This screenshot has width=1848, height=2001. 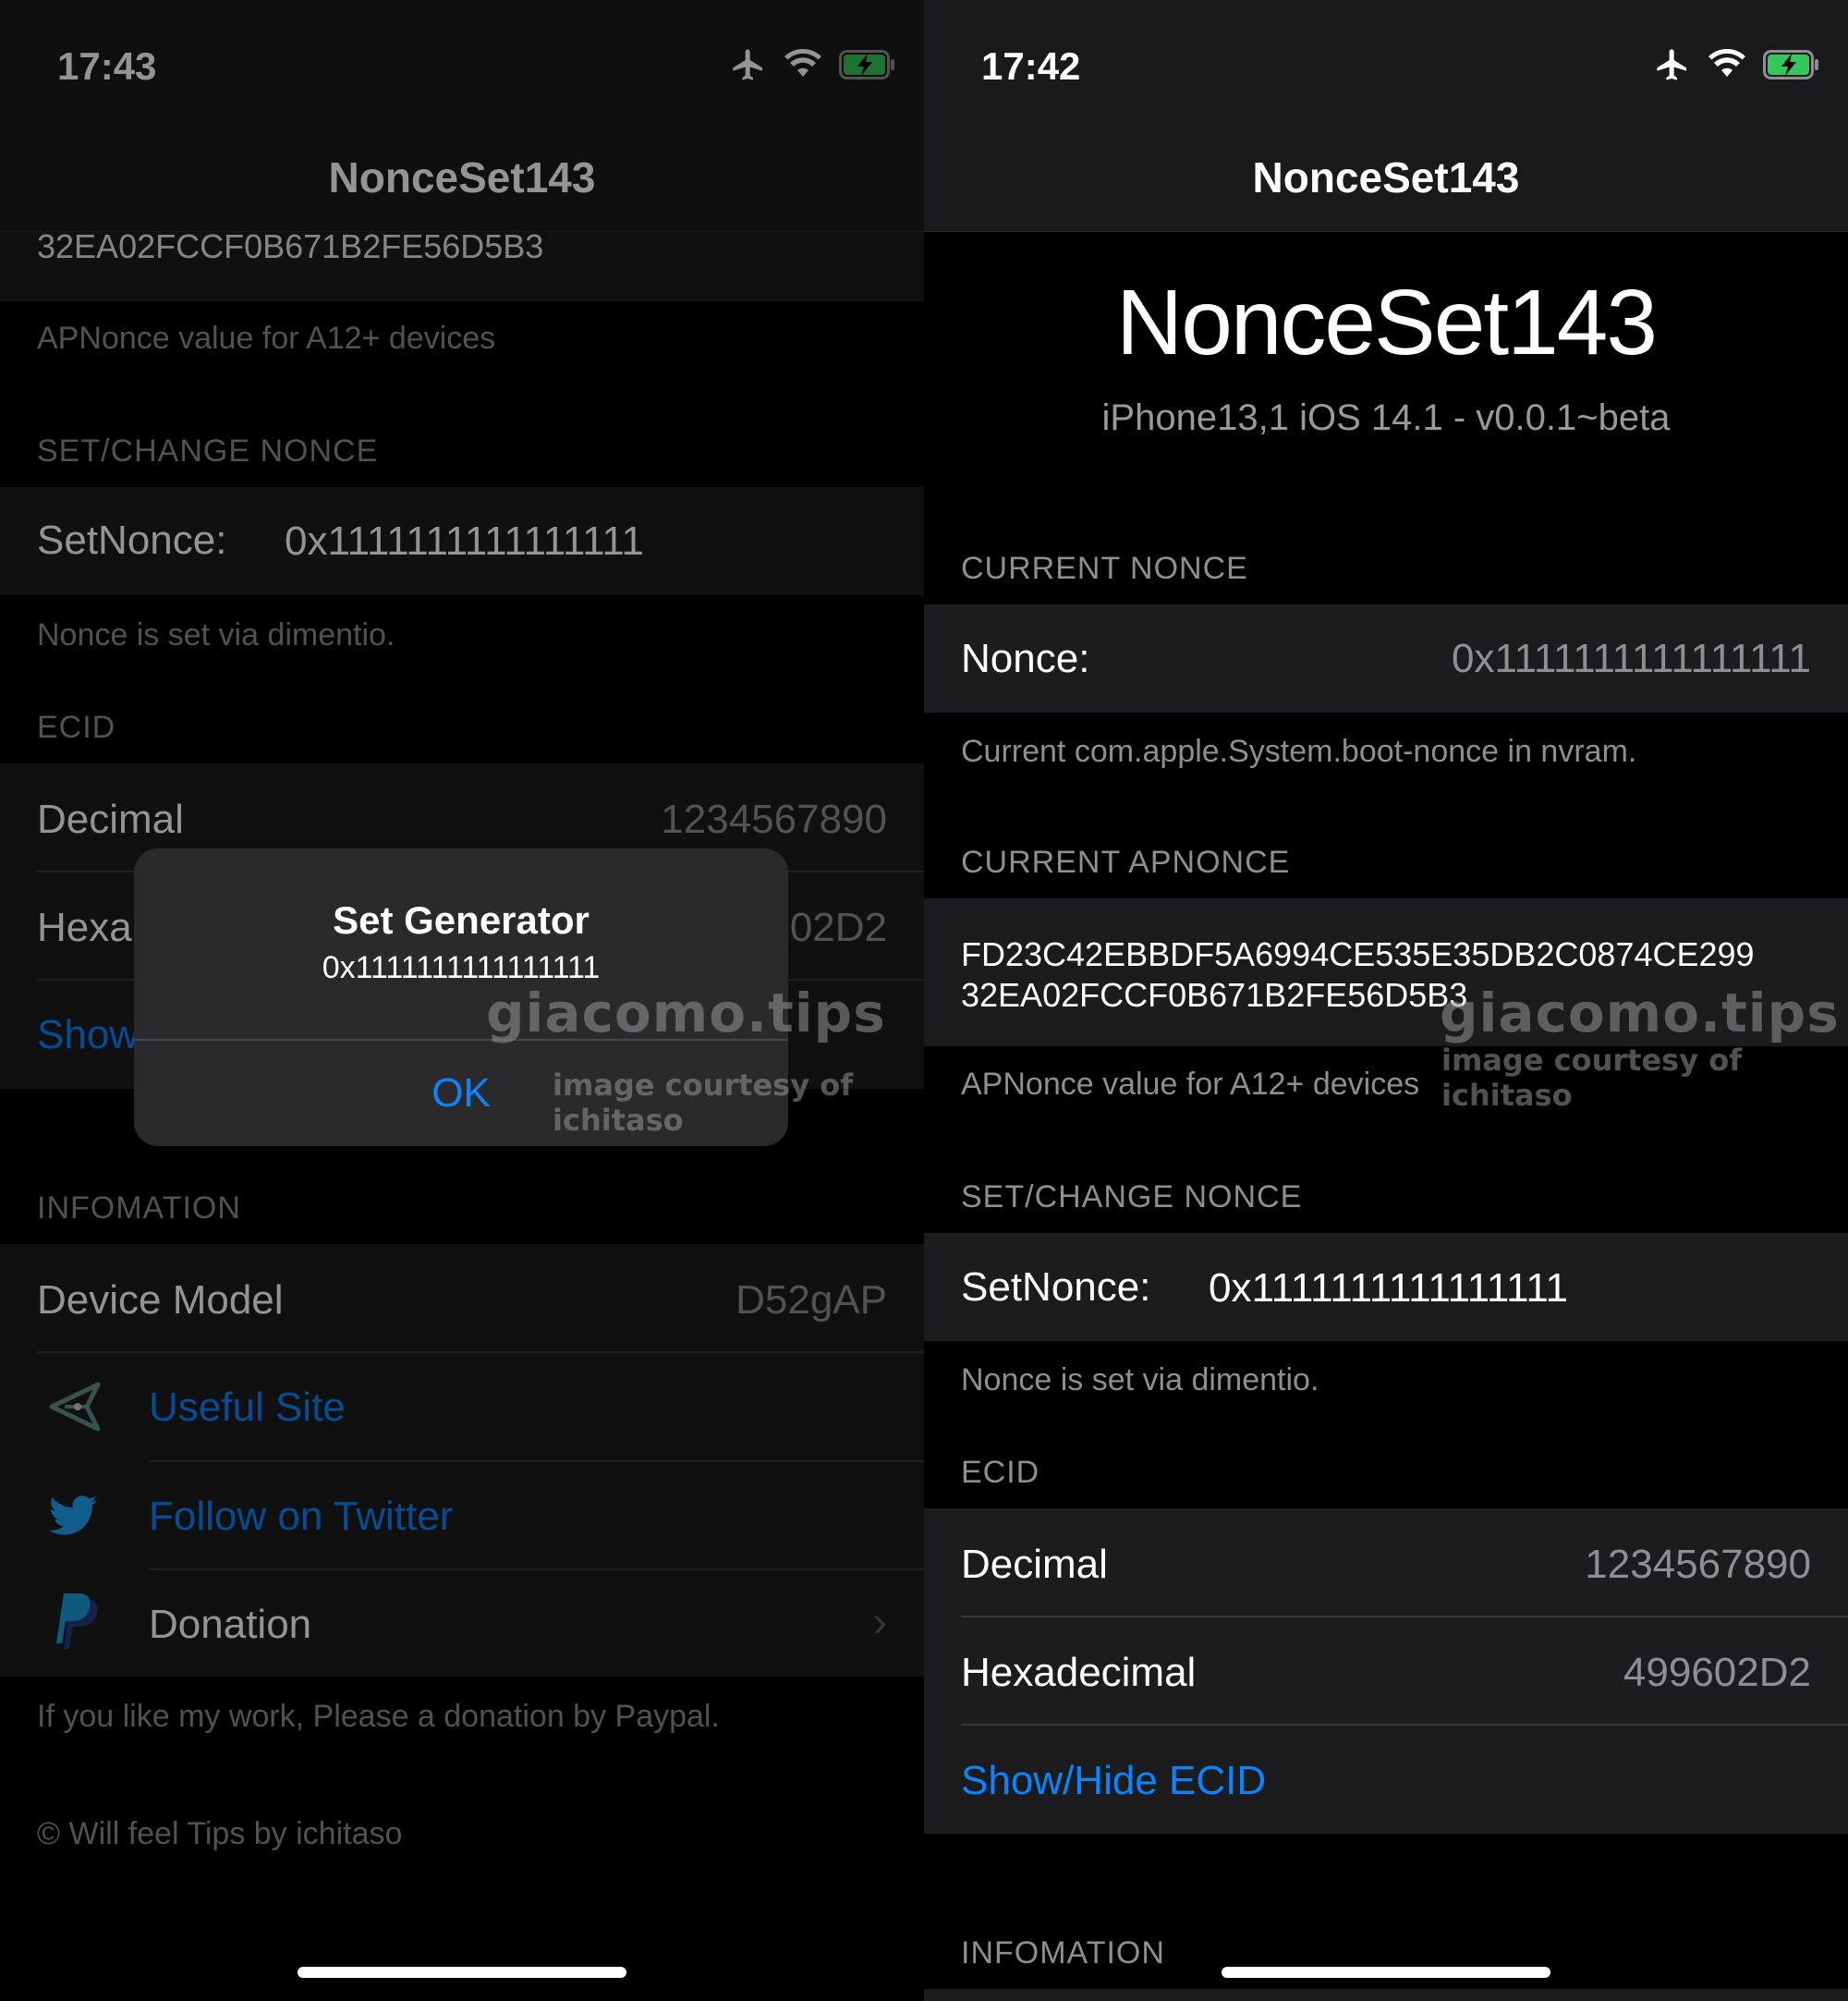 What do you see at coordinates (1386, 322) in the screenshot?
I see `app-title-header: NonceSet143` at bounding box center [1386, 322].